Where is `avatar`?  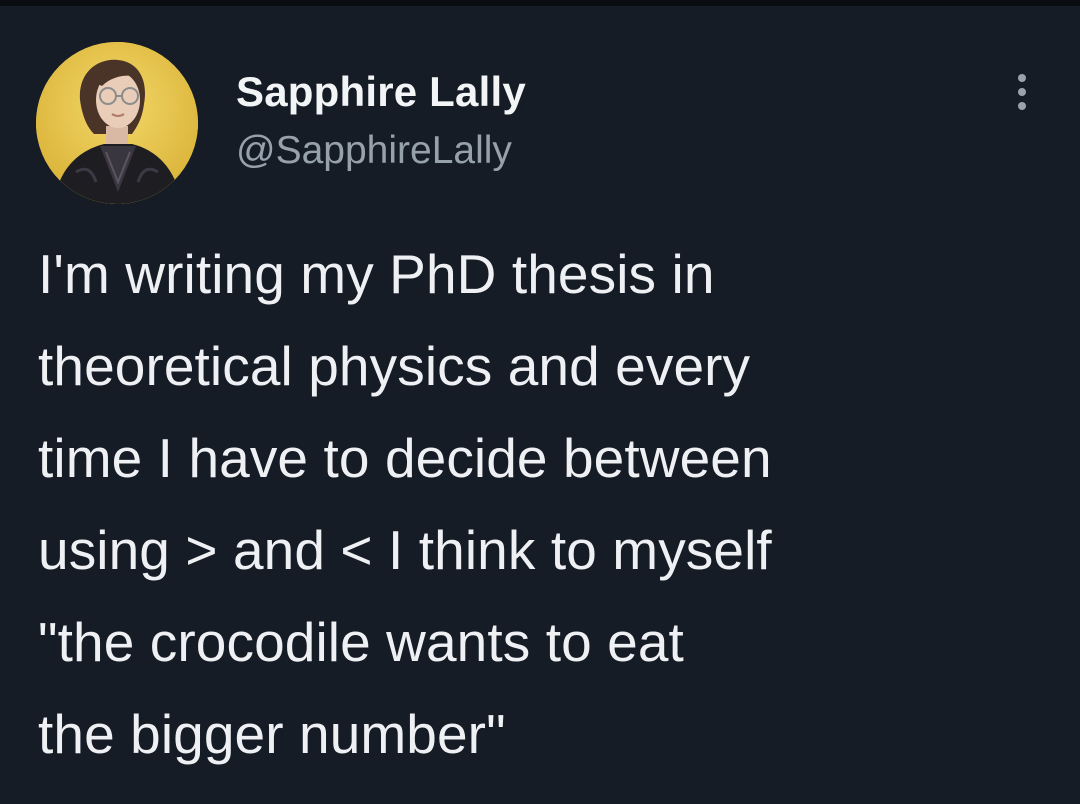
avatar is located at coordinates (117, 123).